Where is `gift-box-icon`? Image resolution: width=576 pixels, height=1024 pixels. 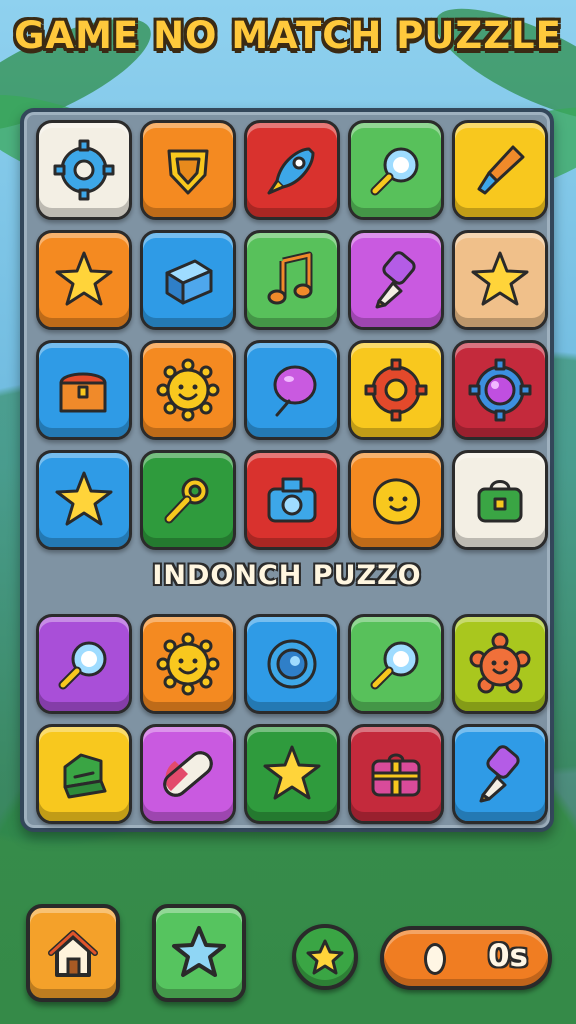
gift-box-icon is located at coordinates (396, 775).